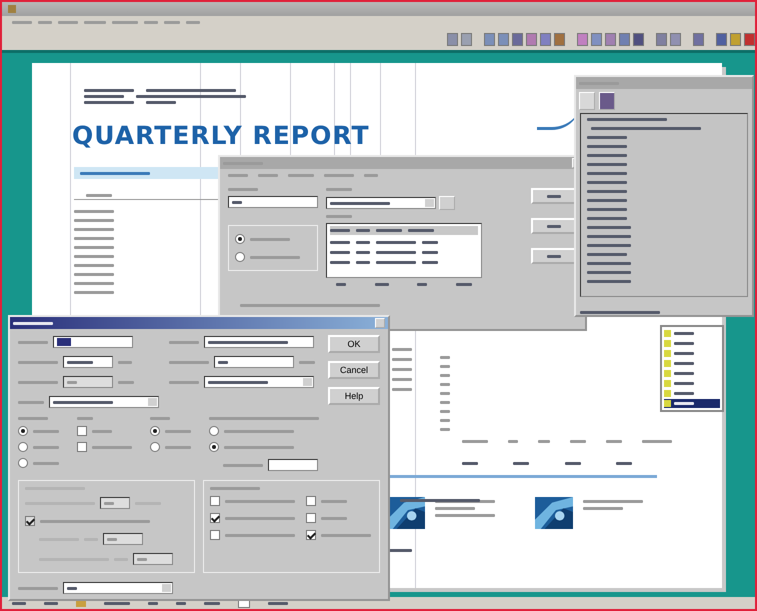 This screenshot has height=611, width=757. I want to click on close-icon, so click(380, 323).